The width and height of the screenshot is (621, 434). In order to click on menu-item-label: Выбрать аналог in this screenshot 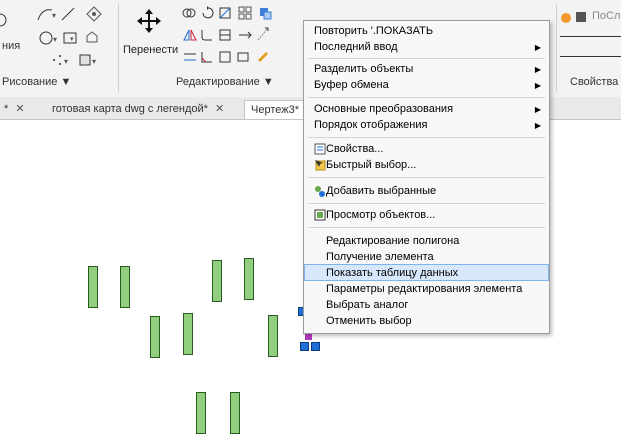, I will do `click(367, 305)`.